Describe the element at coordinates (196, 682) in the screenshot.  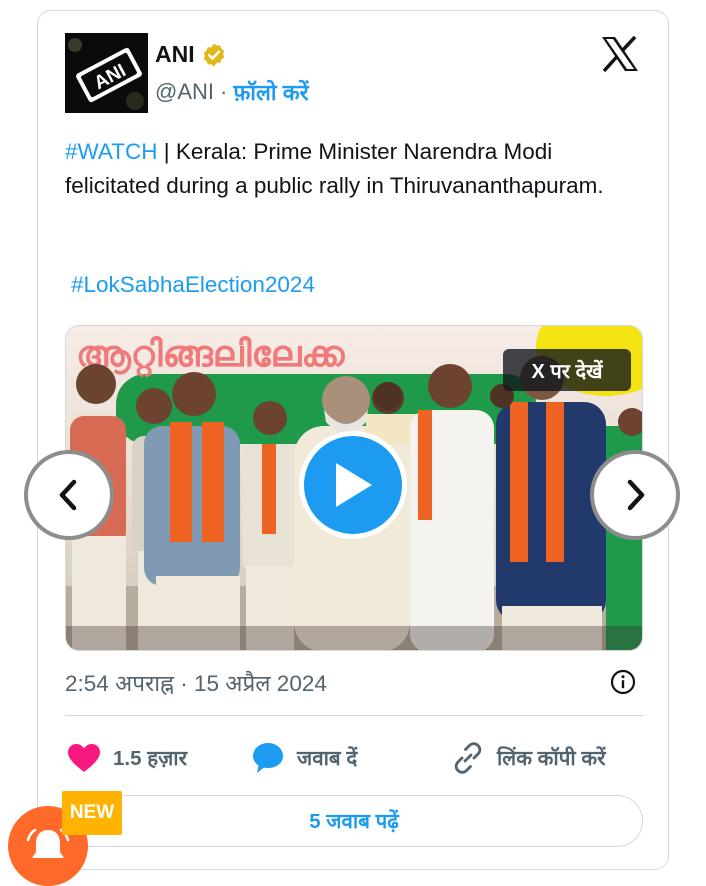
I see `tweet-timestamp: 2:54 अपराह्न · 15 अप्रैल 2024` at that location.